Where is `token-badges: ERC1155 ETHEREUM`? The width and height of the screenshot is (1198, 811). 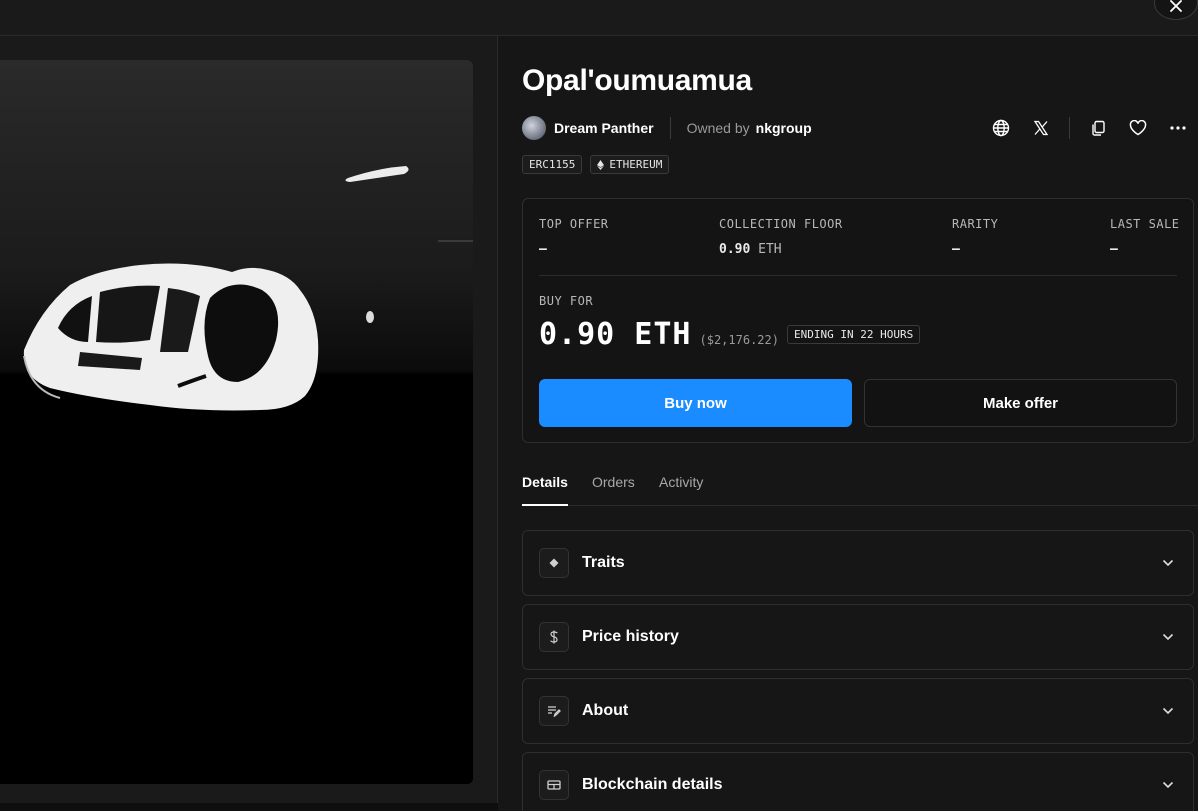 token-badges: ERC1155 ETHEREUM is located at coordinates (599, 164).